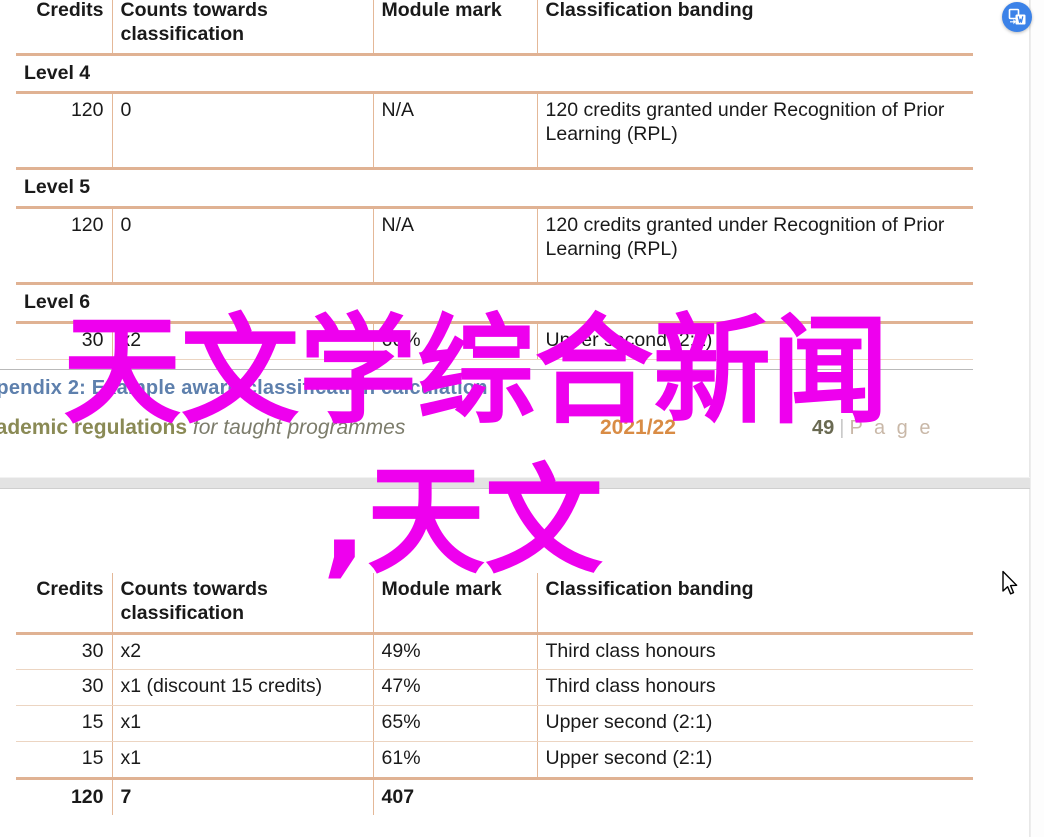  I want to click on level-section-header: Level 6, so click(494, 303).